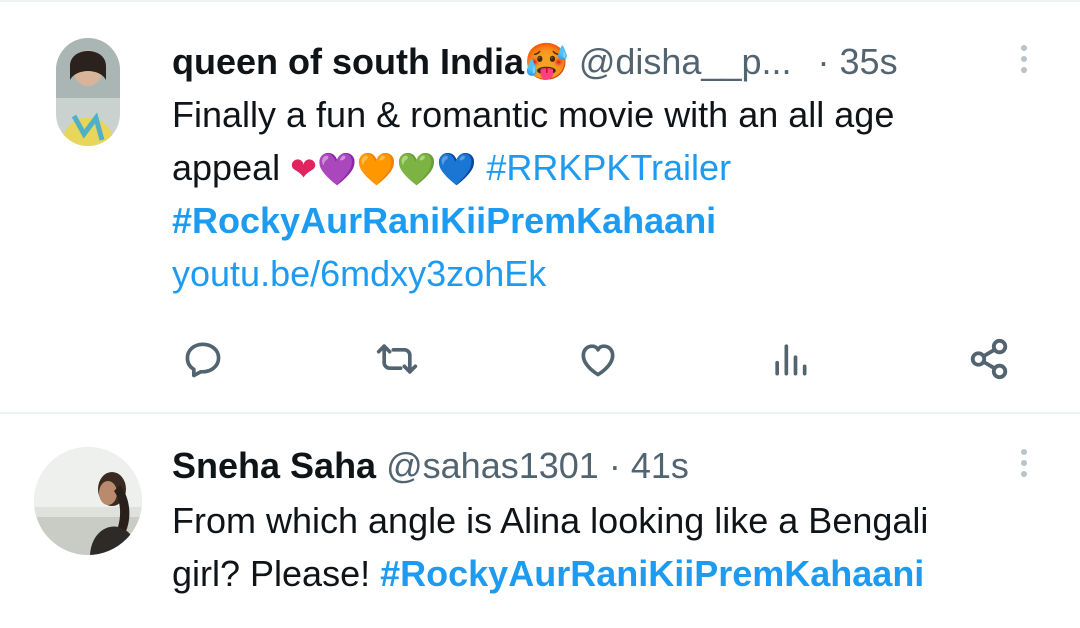 This screenshot has width=1080, height=628. Describe the element at coordinates (546, 61) in the screenshot. I see `hot-face-emoji: 🥵` at that location.